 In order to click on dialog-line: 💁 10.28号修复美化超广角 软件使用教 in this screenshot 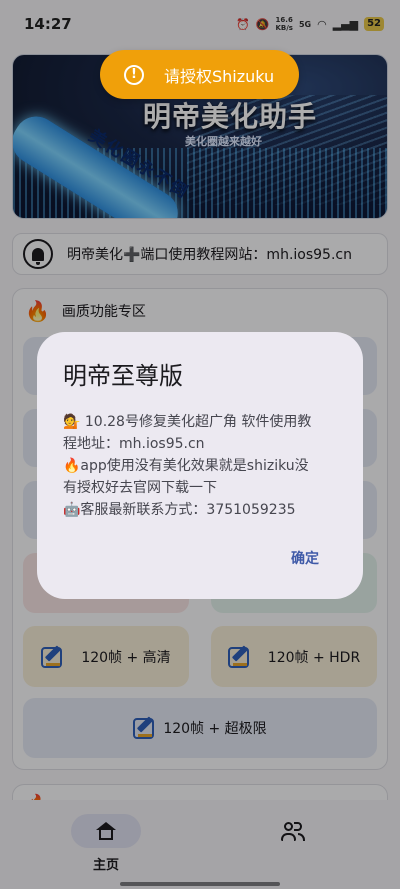, I will do `click(187, 422)`.